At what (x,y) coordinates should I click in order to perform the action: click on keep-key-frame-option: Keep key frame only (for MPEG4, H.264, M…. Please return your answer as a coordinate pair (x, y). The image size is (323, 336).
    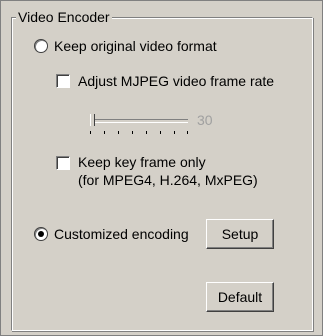
    Looking at the image, I should click on (157, 171).